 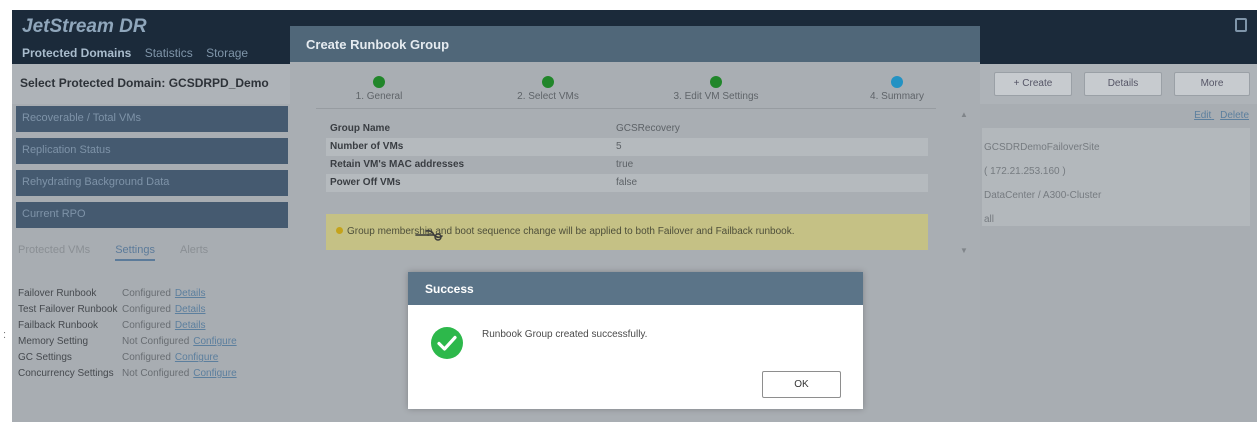 I want to click on app-nav: Protected Domains Statistics Storage, so click(x=138, y=53).